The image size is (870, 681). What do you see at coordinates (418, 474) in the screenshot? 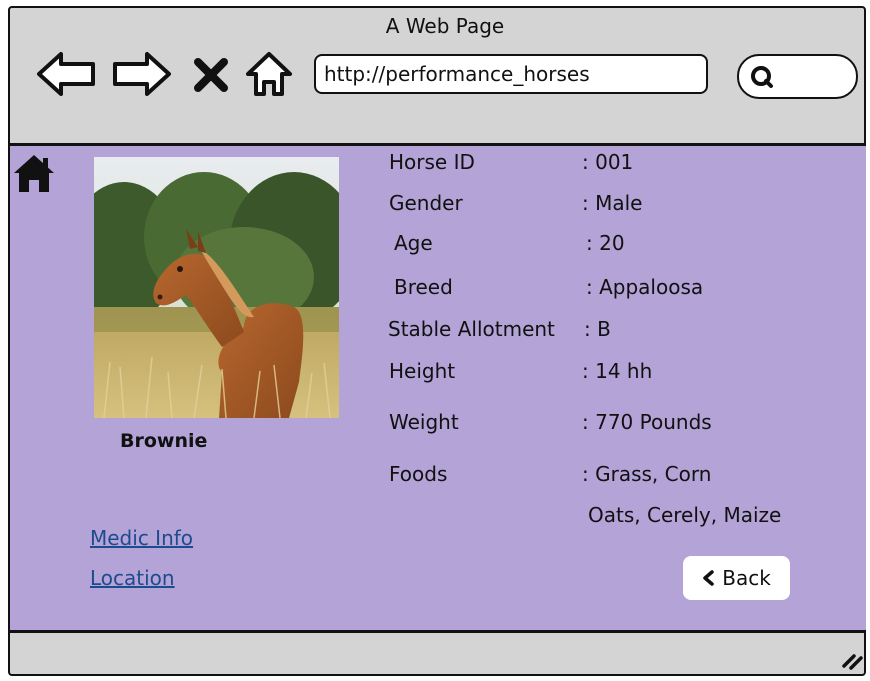
I see `foods-label: Foods` at bounding box center [418, 474].